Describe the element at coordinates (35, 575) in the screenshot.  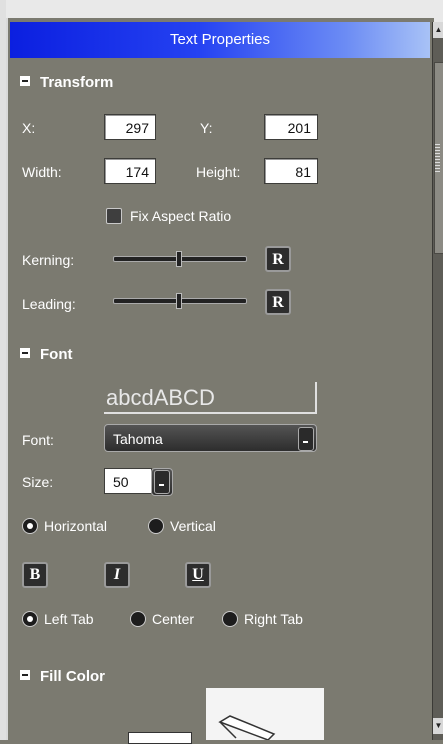
I see `bold-button: B` at that location.